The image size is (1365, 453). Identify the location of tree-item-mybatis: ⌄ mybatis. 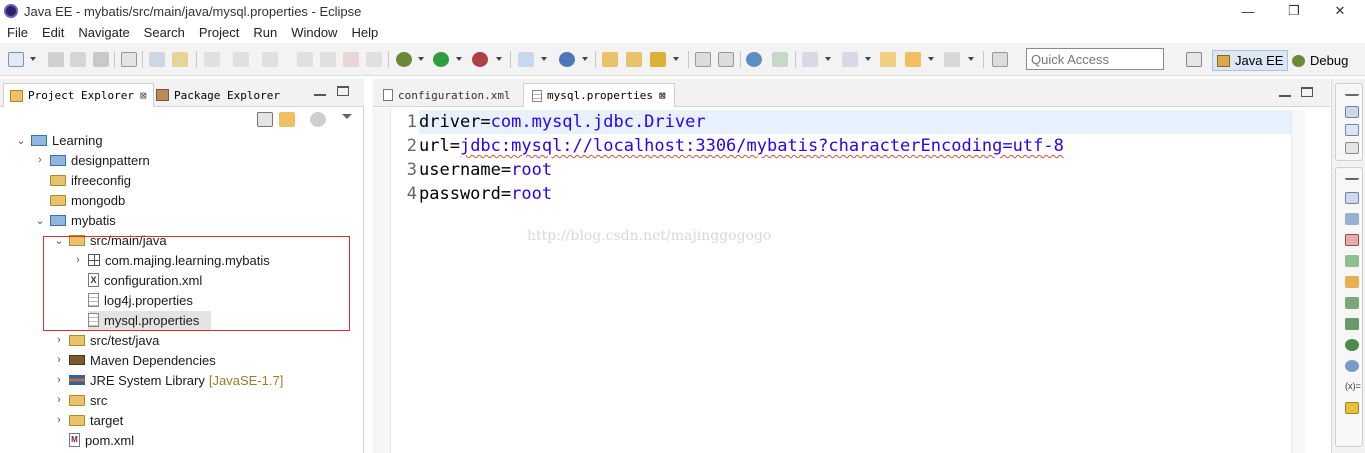
(74, 220).